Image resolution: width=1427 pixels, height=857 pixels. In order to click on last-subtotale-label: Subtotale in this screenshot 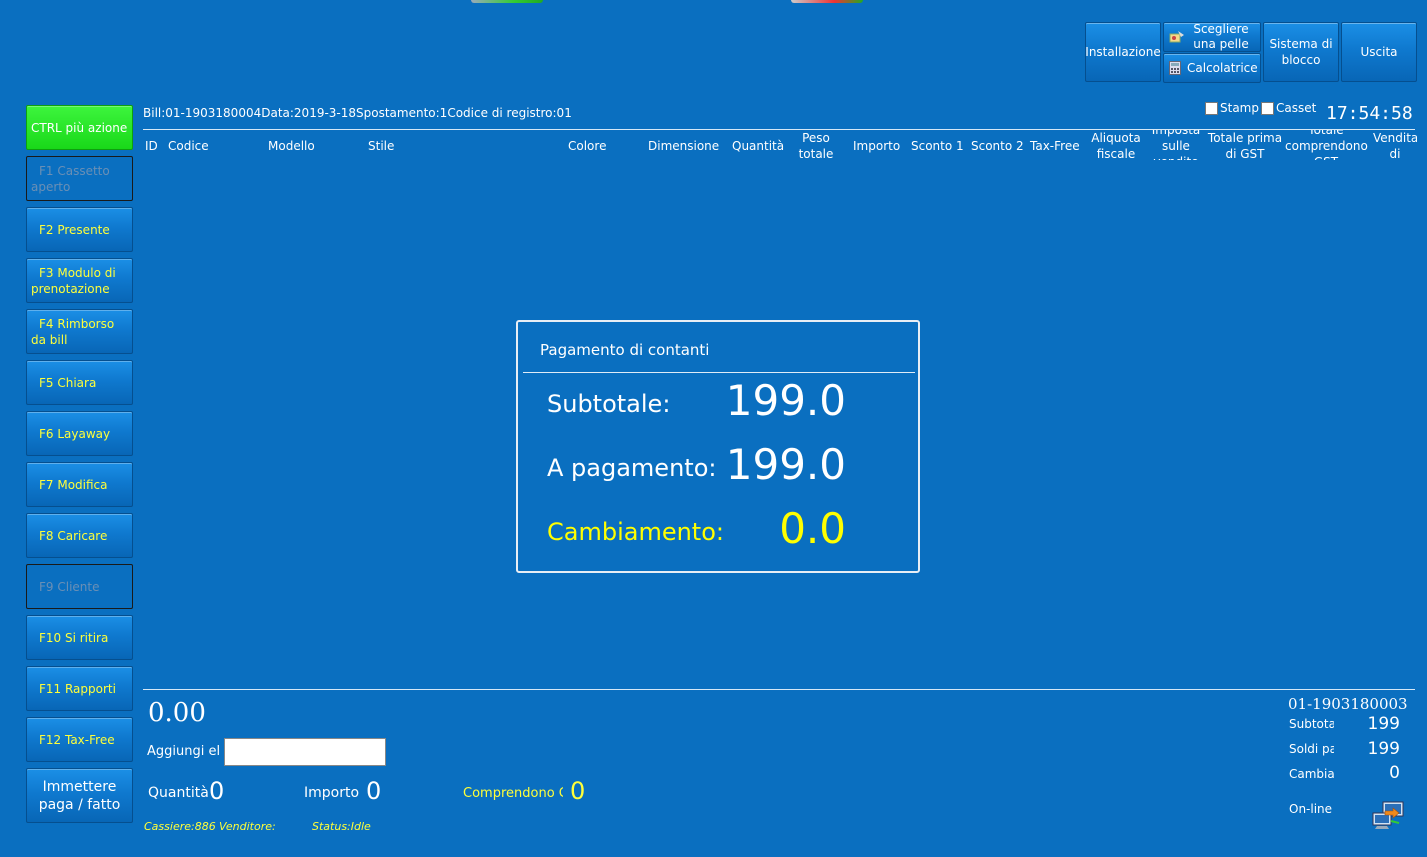, I will do `click(1311, 724)`.